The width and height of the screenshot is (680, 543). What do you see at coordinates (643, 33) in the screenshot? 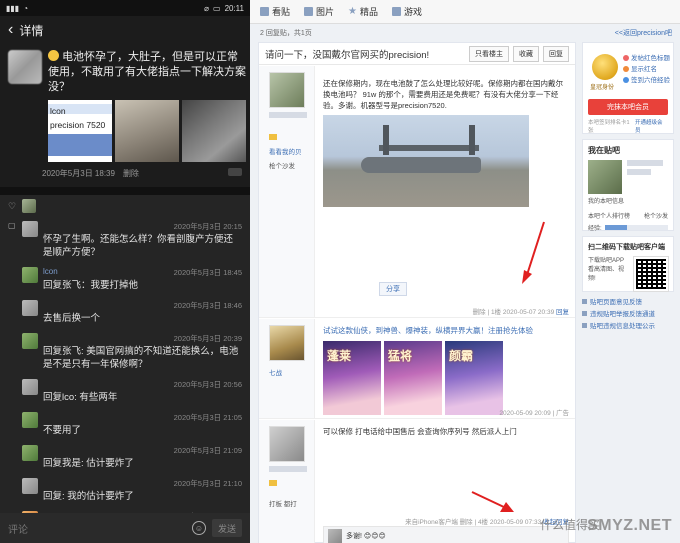
I see `back-to-forum-link: <<返回precision吧` at bounding box center [643, 33].